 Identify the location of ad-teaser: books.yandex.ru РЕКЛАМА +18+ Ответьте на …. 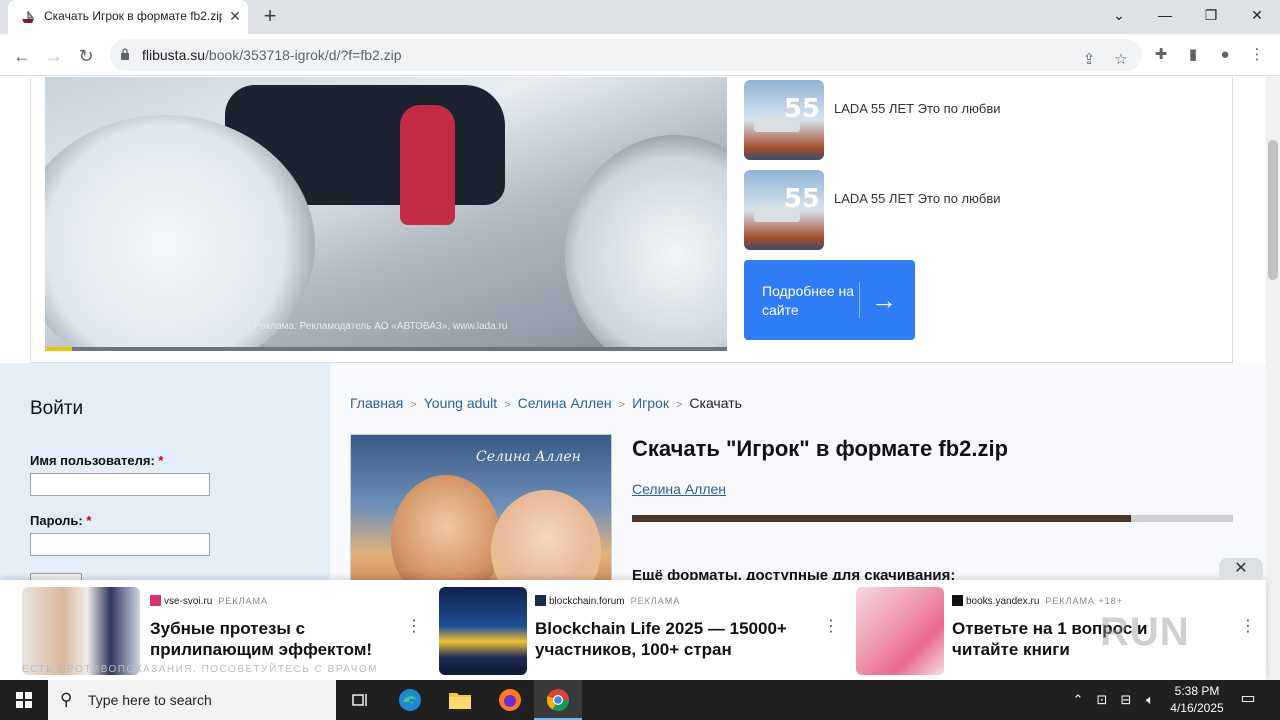
(1059, 631).